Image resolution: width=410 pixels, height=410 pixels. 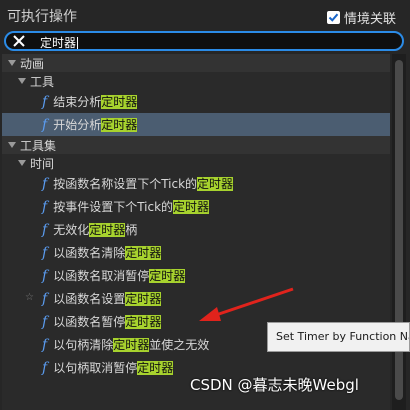 I want to click on tooltip-text: Set Timer by Function Na, so click(x=343, y=336).